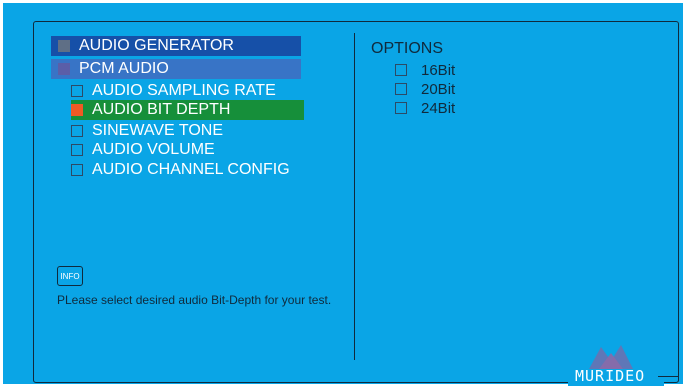  Describe the element at coordinates (156, 45) in the screenshot. I see `menu-header-label: AUDIO GENERATOR` at that location.